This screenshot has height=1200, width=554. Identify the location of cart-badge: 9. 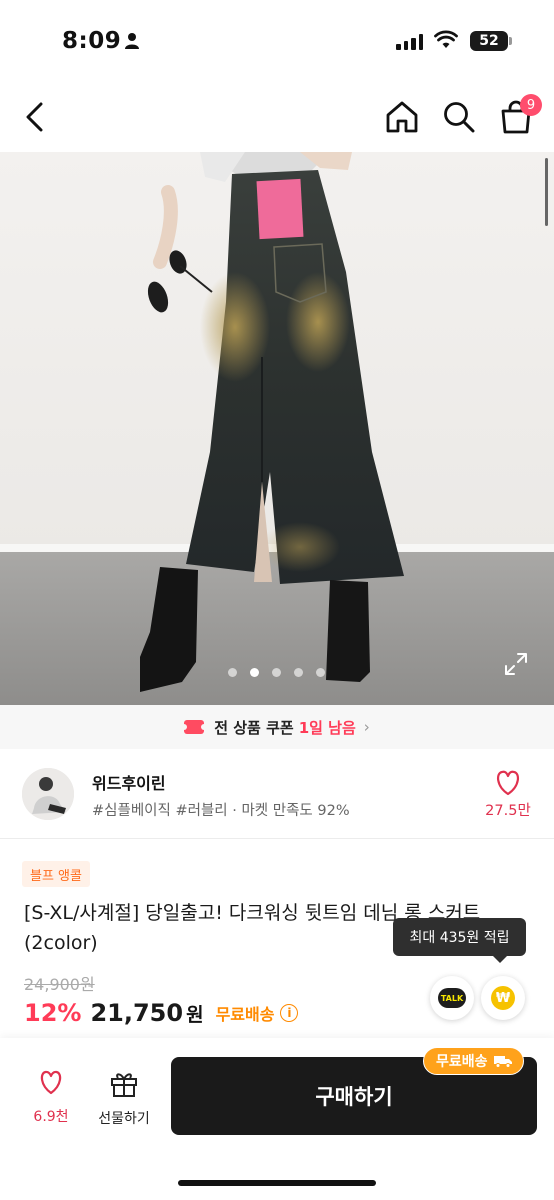
(531, 105).